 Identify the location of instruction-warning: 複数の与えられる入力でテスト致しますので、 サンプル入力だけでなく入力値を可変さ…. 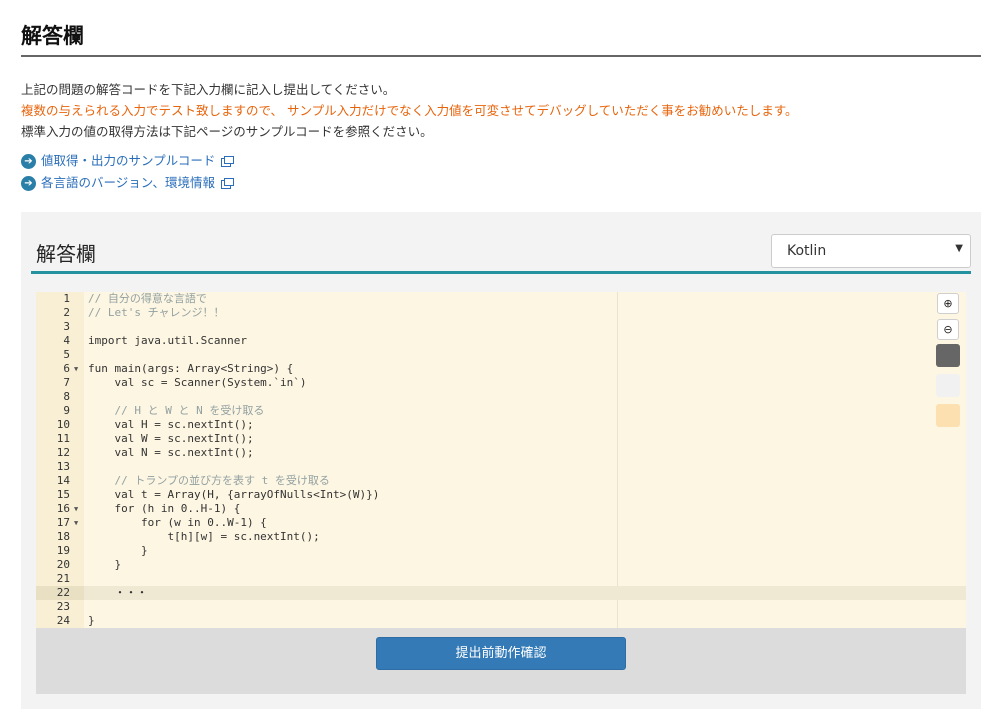
(409, 110).